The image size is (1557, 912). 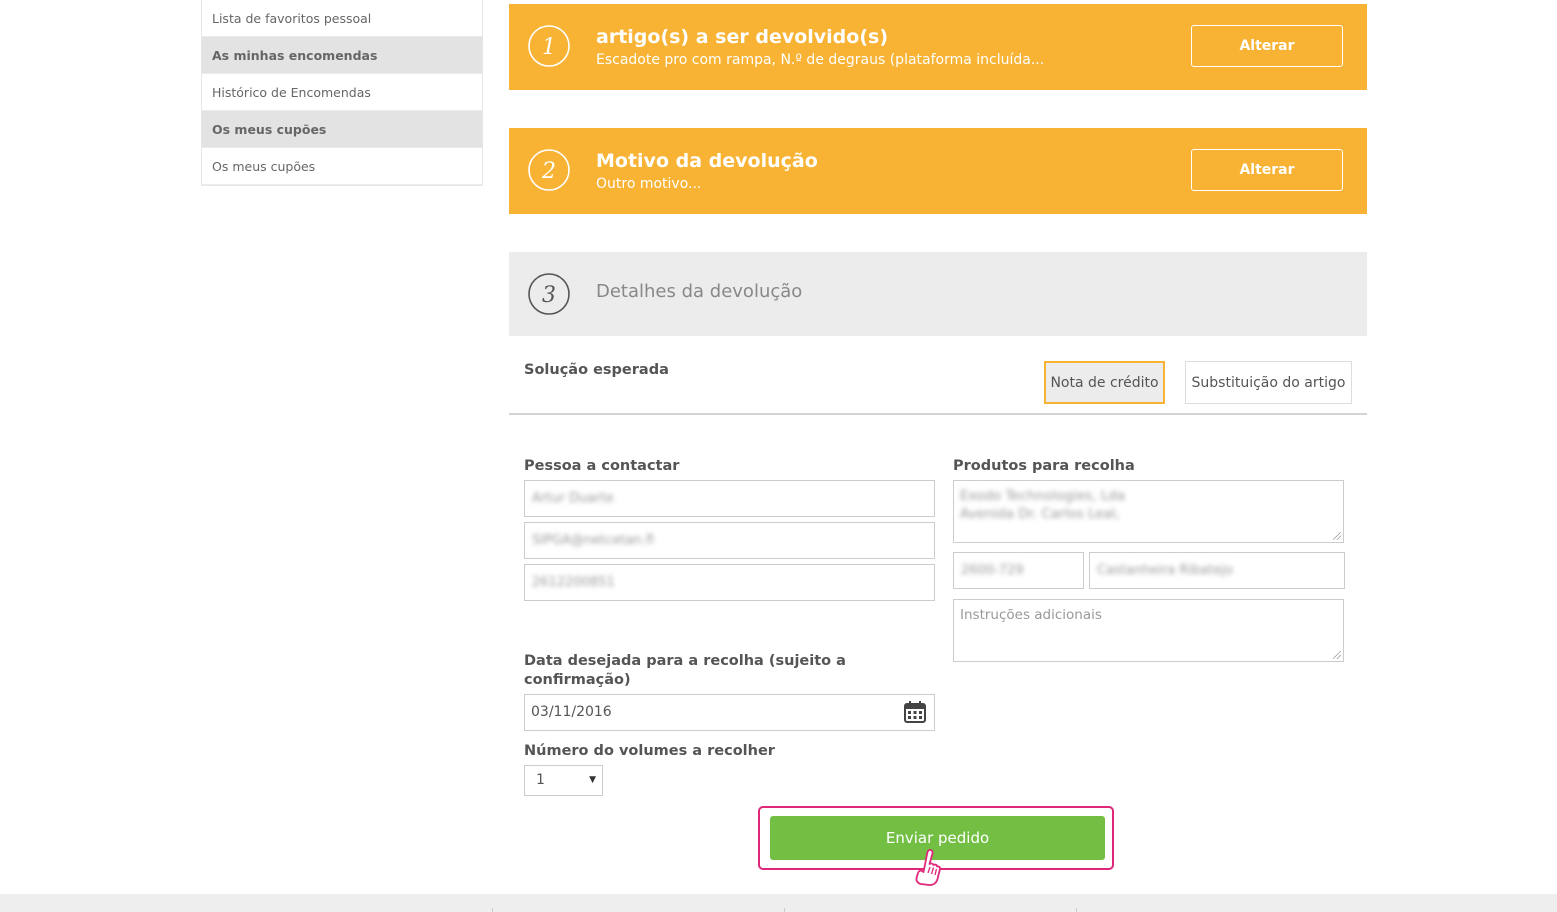 I want to click on step-3-title: Detalhes da devolução, so click(x=699, y=291).